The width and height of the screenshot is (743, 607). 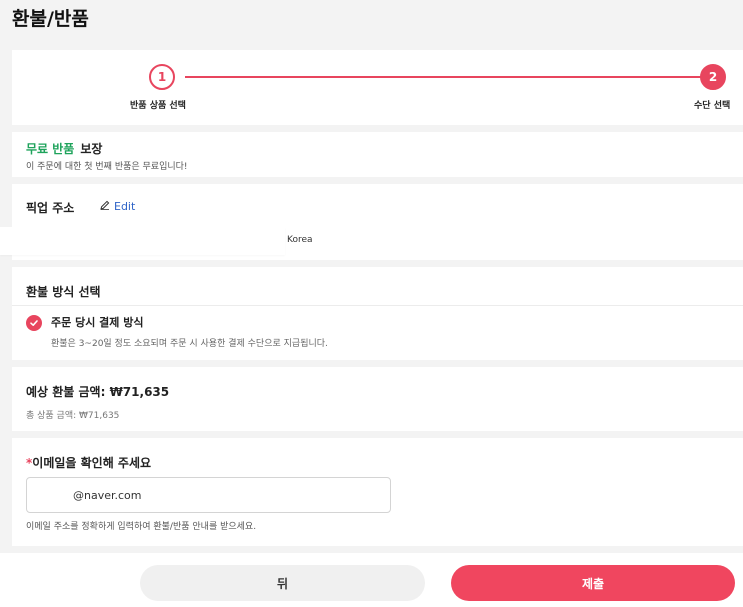 What do you see at coordinates (593, 583) in the screenshot?
I see `submit-button: 제출` at bounding box center [593, 583].